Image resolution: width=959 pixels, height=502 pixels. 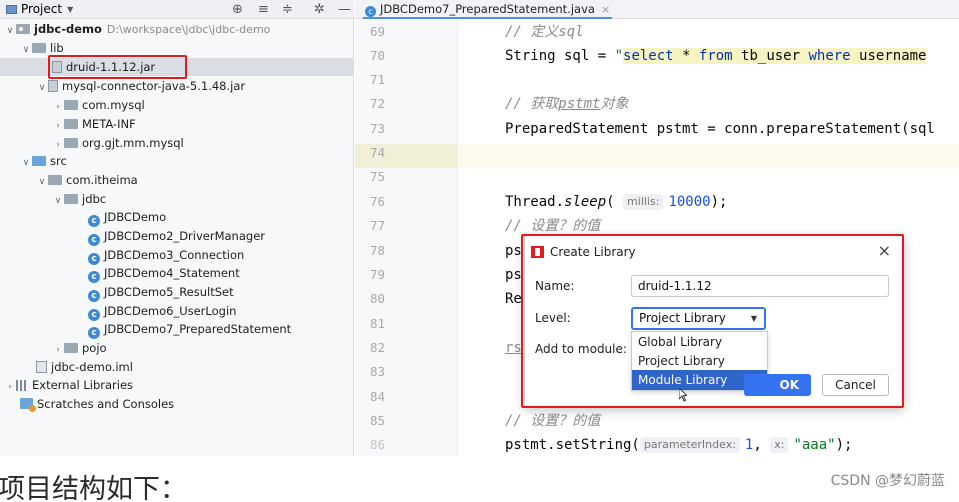 I want to click on caption-text: 项目结构如下：, so click(x=93, y=488).